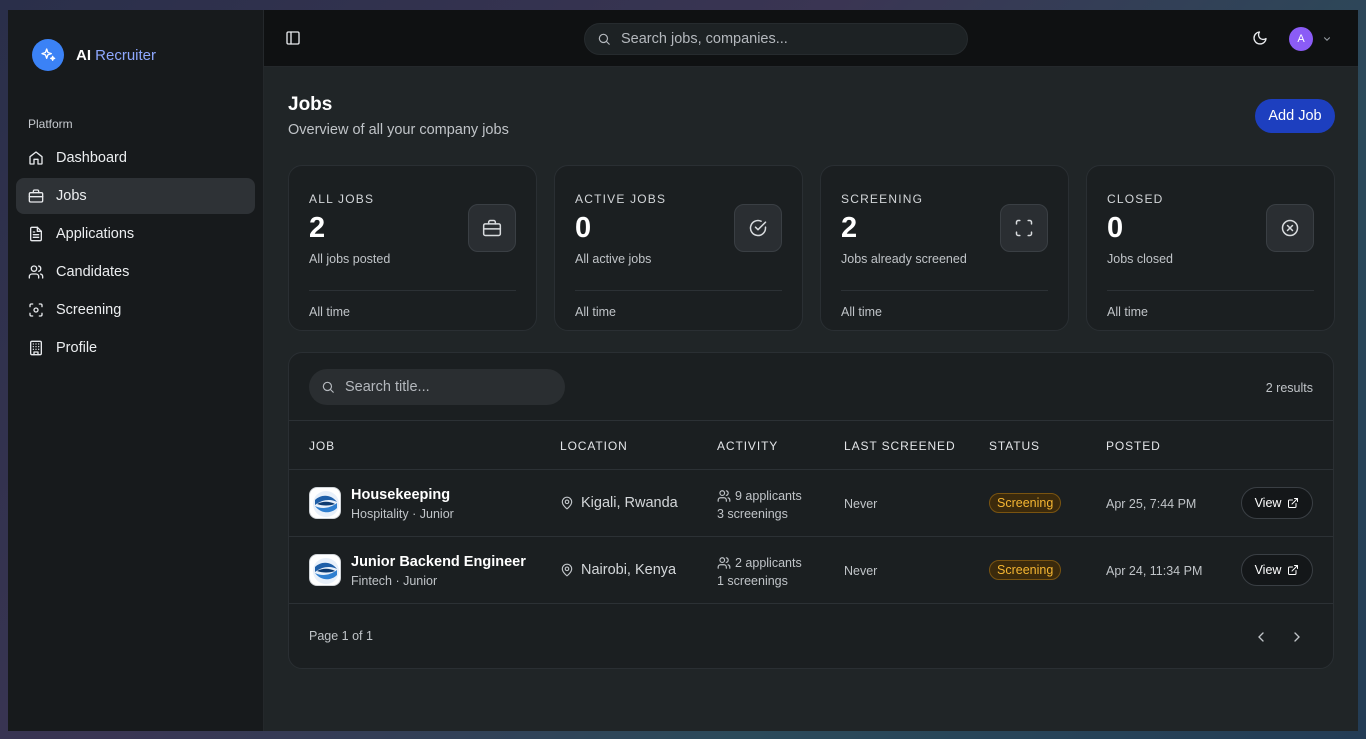 The image size is (1366, 739). Describe the element at coordinates (350, 259) in the screenshot. I see `stat-description: All jobs posted` at that location.